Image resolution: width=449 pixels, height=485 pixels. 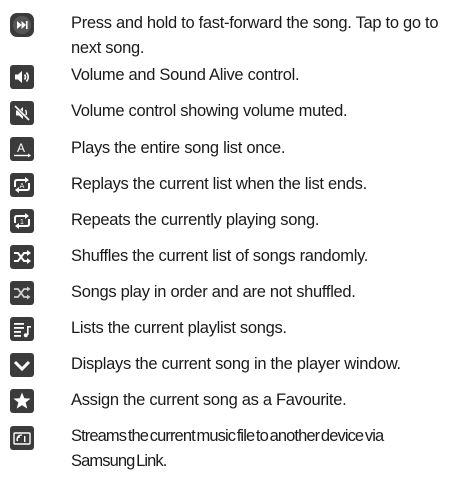 What do you see at coordinates (22, 401) in the screenshot?
I see `star-icon` at bounding box center [22, 401].